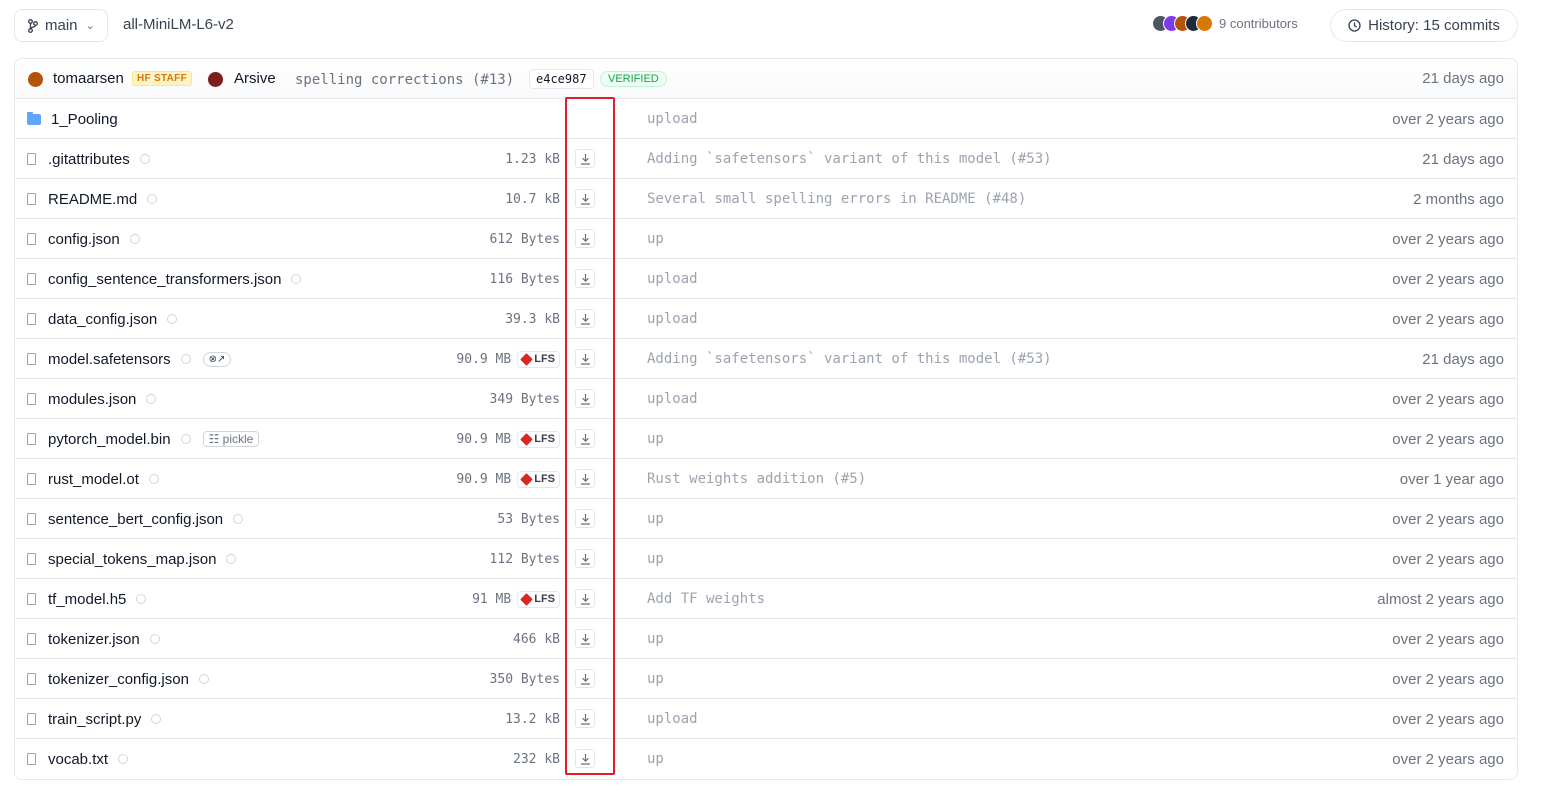 The image size is (1553, 785). I want to click on file-name: README.md, so click(92, 199).